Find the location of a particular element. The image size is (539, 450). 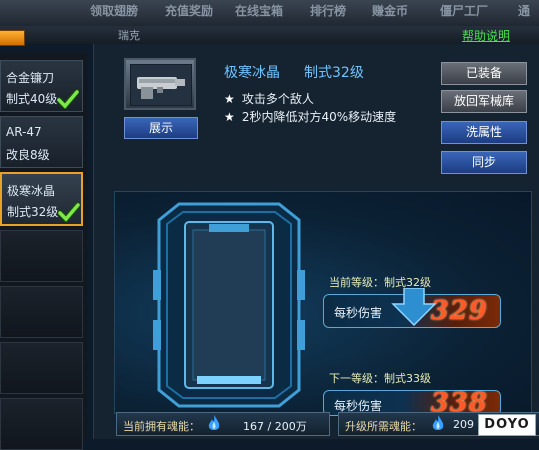

weapon-slot-1: 合金镰刀 制式40级 is located at coordinates (41, 86).